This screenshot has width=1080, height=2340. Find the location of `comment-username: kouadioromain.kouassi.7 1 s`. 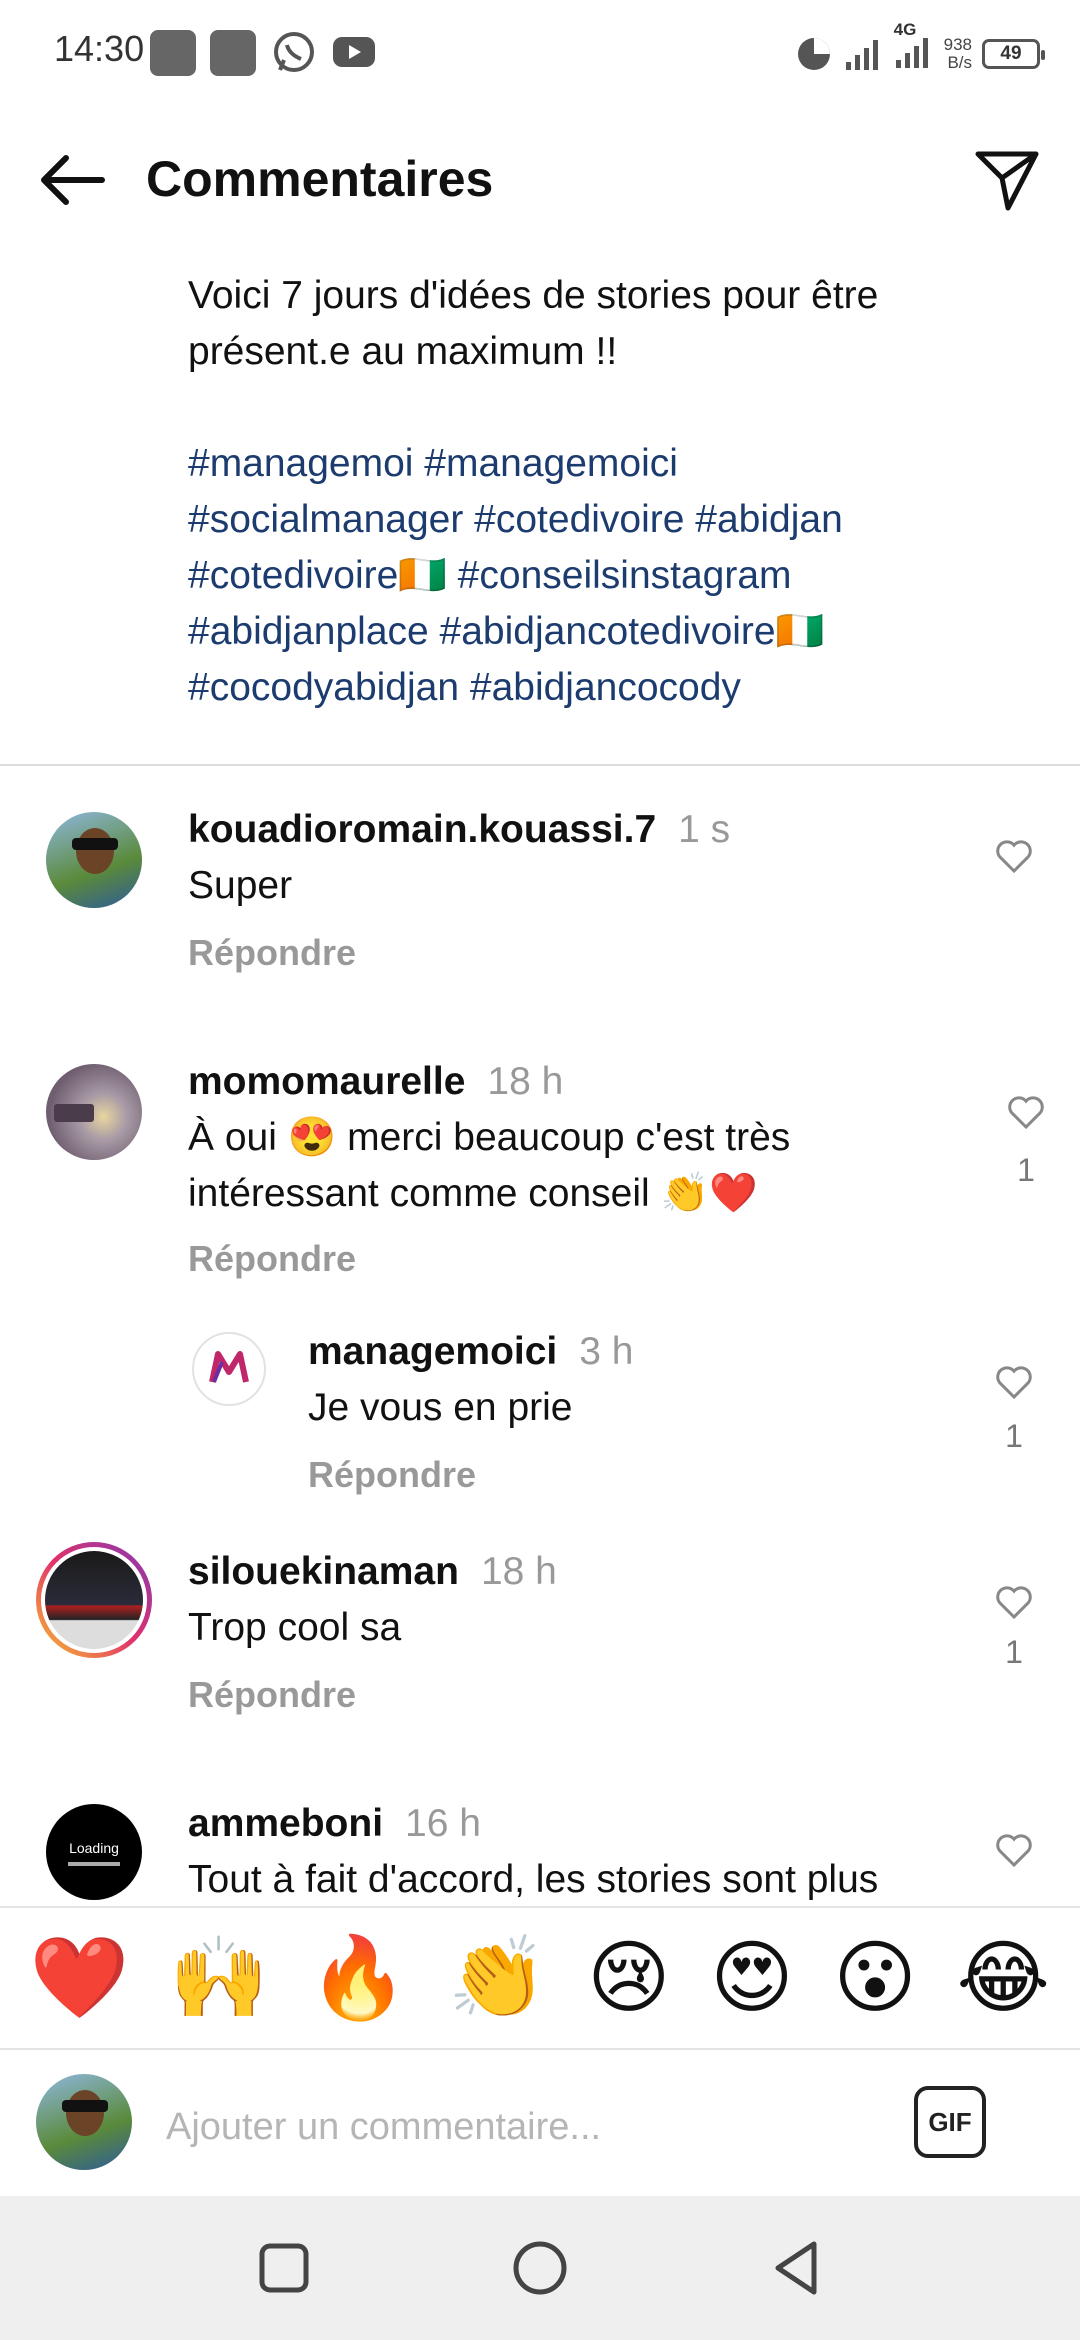

comment-username: kouadioromain.kouassi.7 1 s is located at coordinates (459, 830).